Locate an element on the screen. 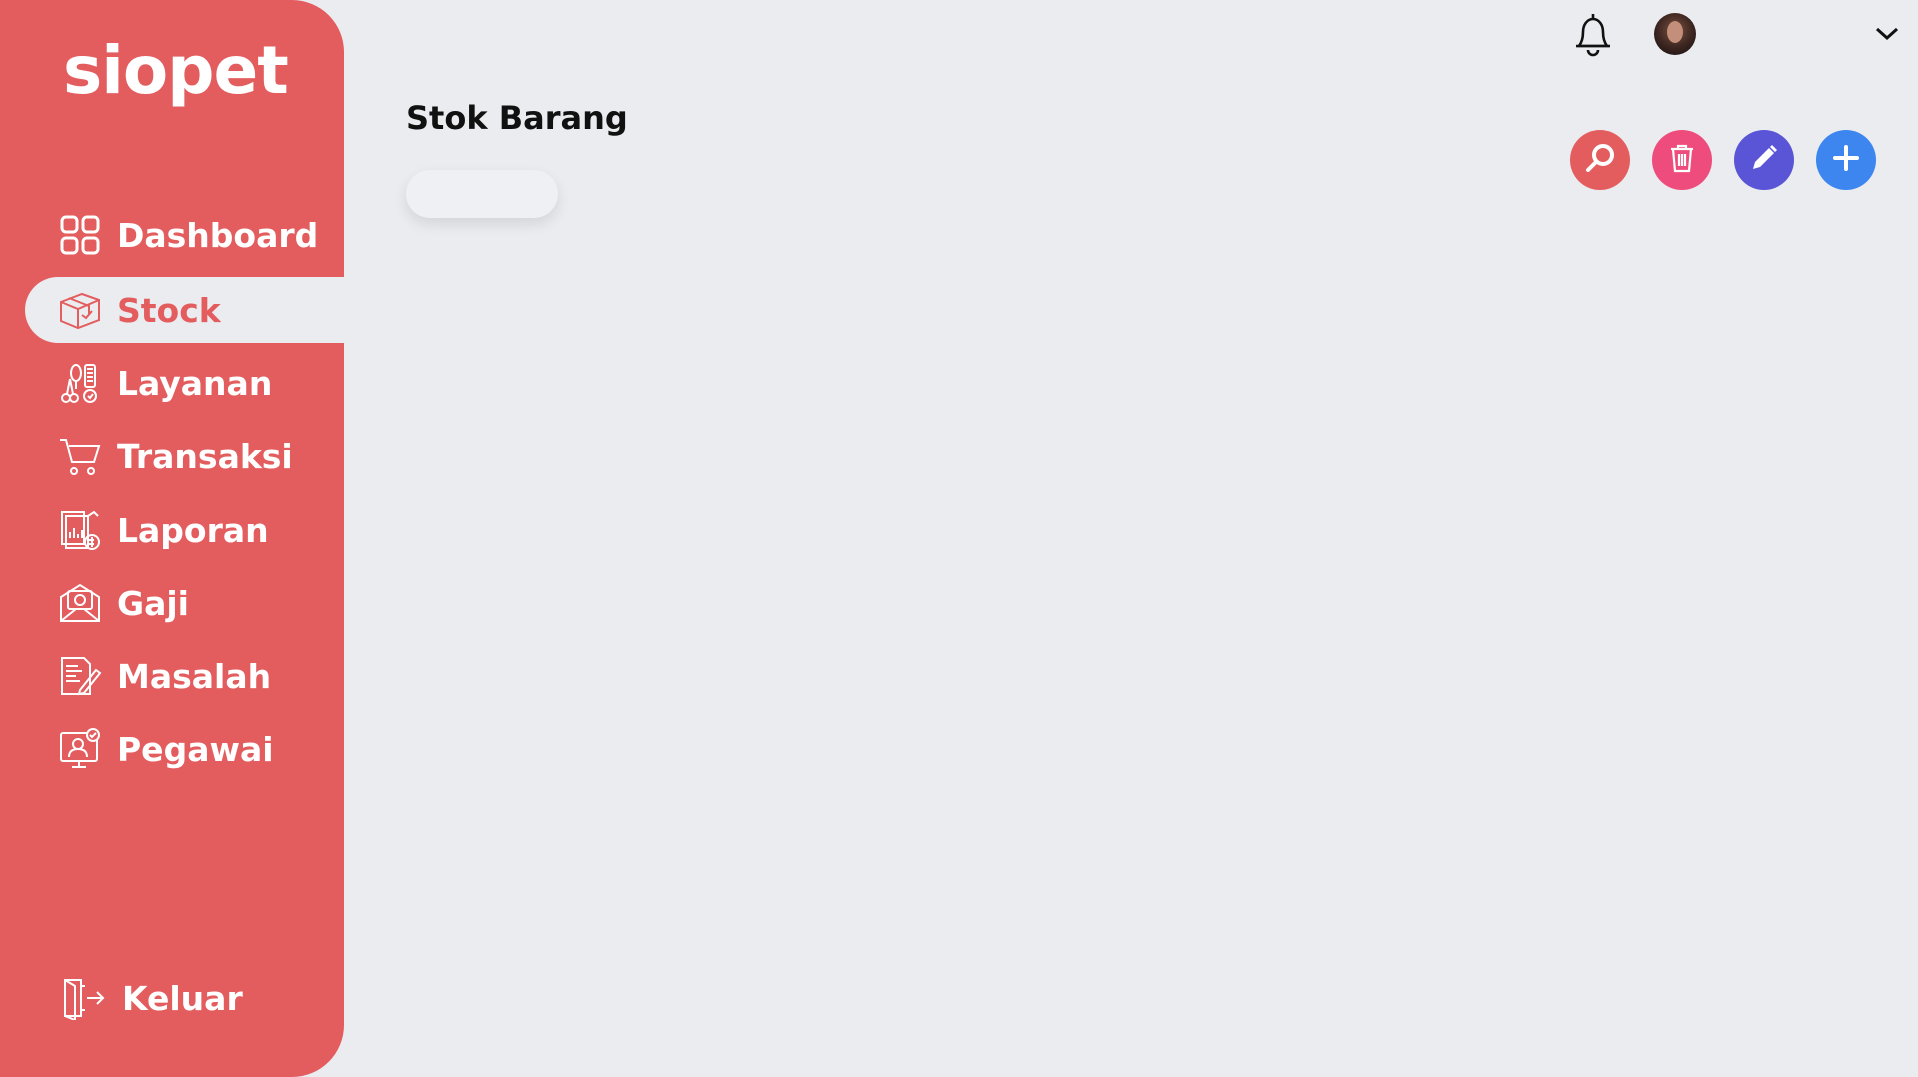 This screenshot has height=1077, width=1918. sidebar-item-label: Layanan is located at coordinates (195, 383).